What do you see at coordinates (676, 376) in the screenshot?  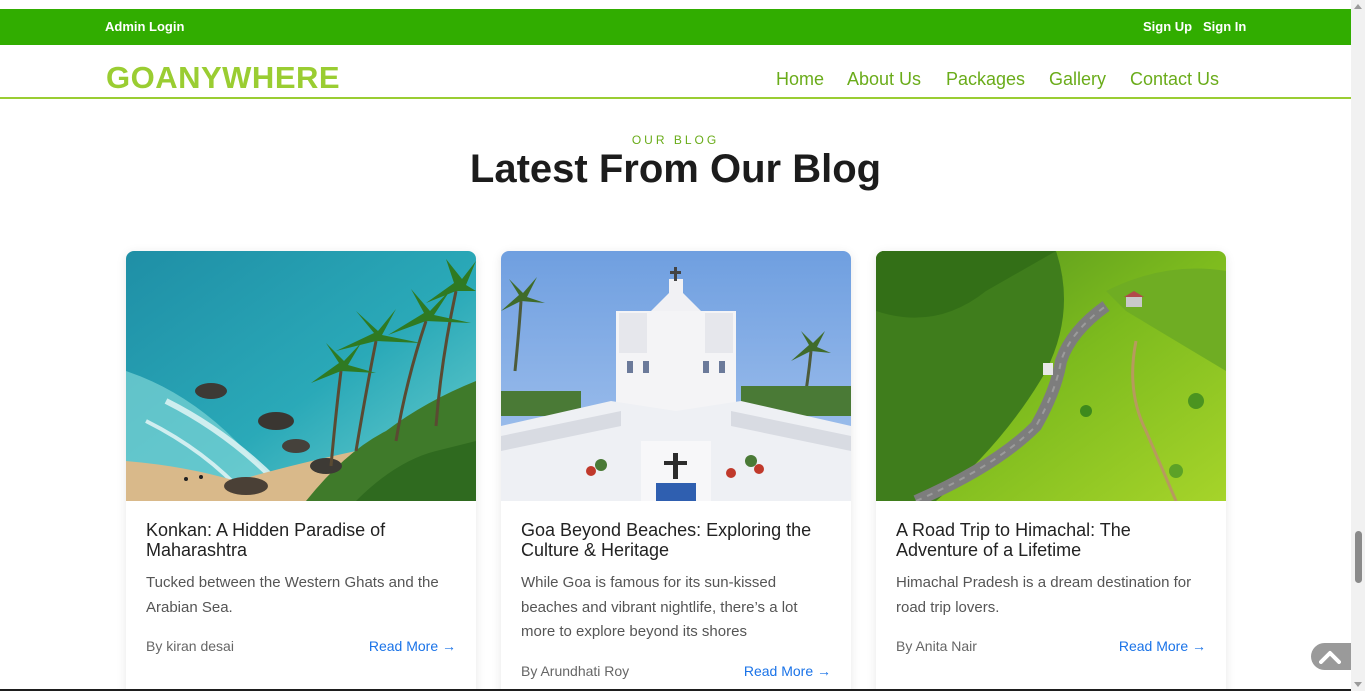 I see `goa-church-image` at bounding box center [676, 376].